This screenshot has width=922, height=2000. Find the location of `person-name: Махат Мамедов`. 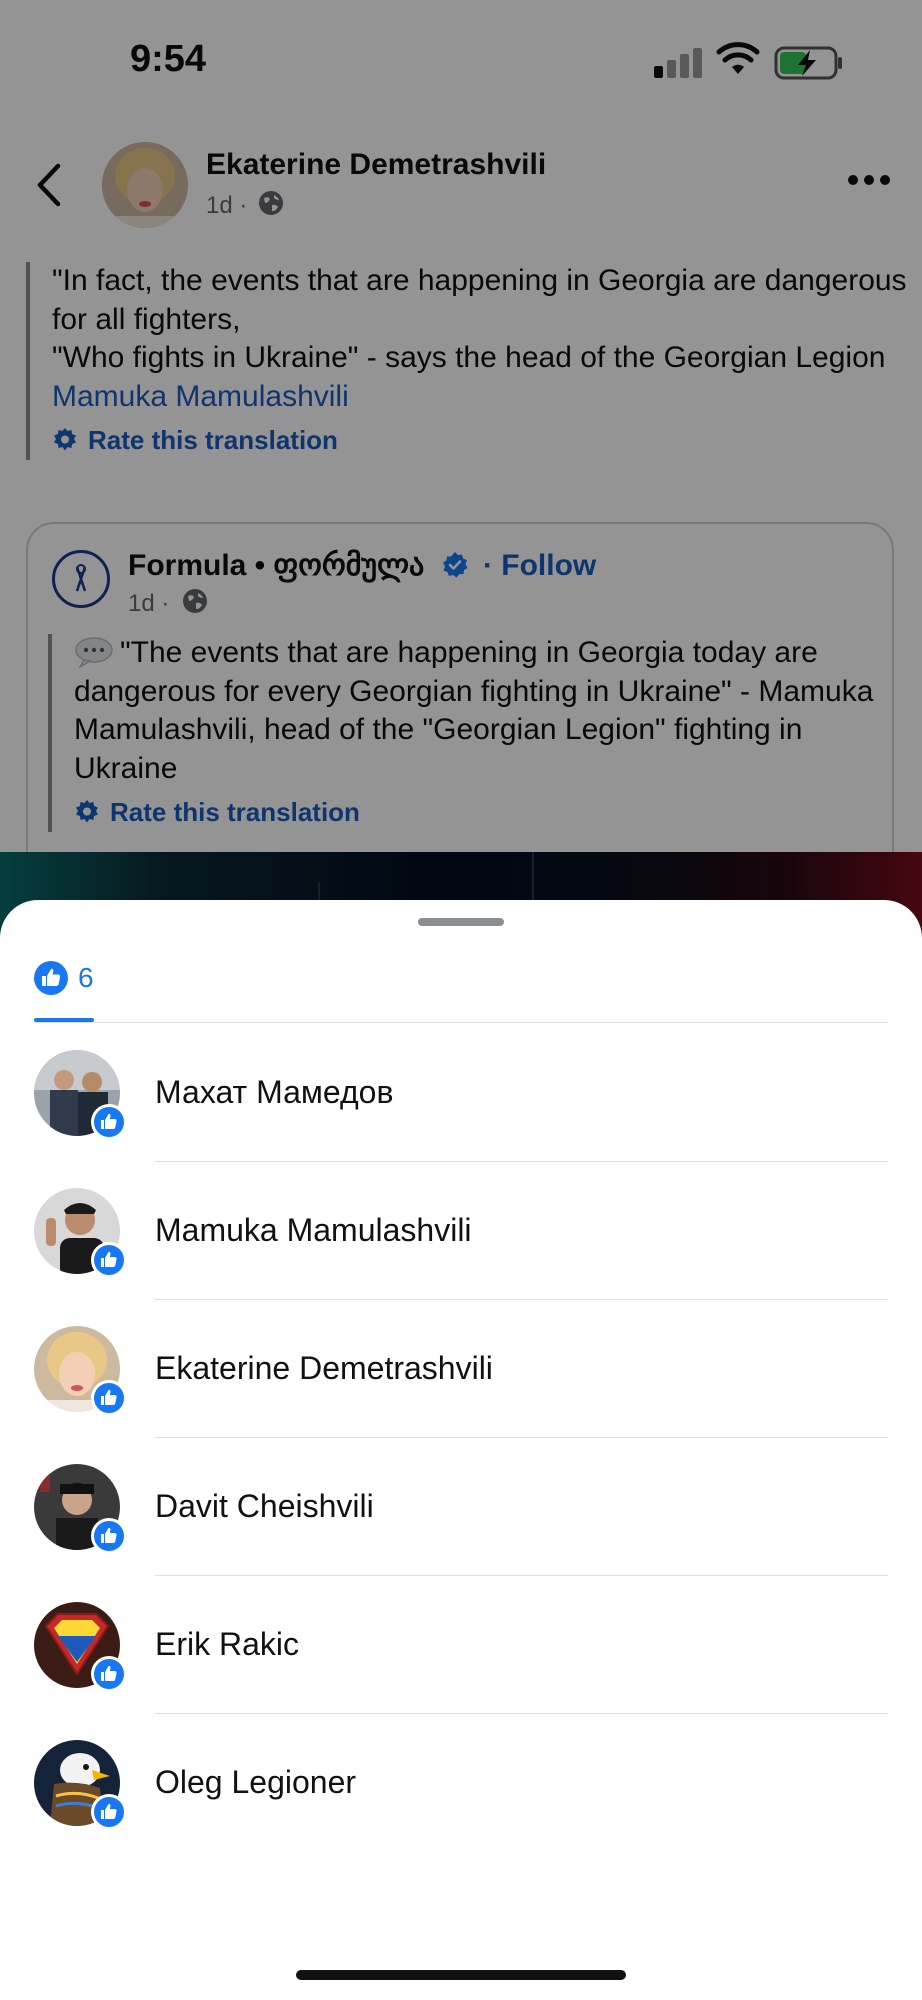

person-name: Махат Мамедов is located at coordinates (274, 1092).